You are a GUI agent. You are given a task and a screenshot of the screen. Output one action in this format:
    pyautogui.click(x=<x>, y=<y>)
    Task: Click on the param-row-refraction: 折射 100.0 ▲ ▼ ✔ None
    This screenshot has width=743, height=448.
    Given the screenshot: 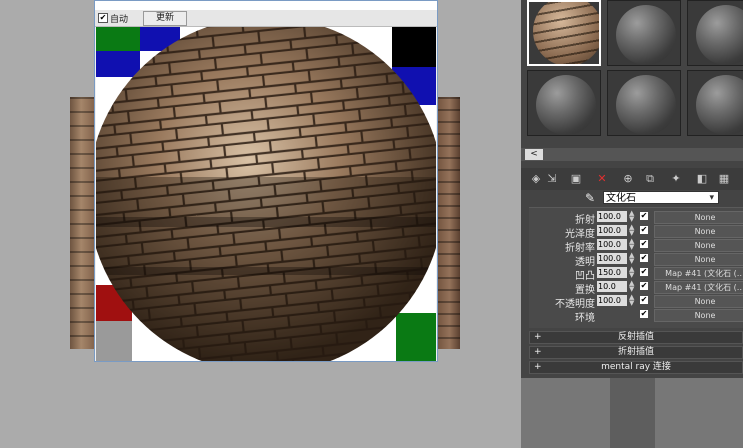 What is the action you would take?
    pyautogui.click(x=636, y=218)
    